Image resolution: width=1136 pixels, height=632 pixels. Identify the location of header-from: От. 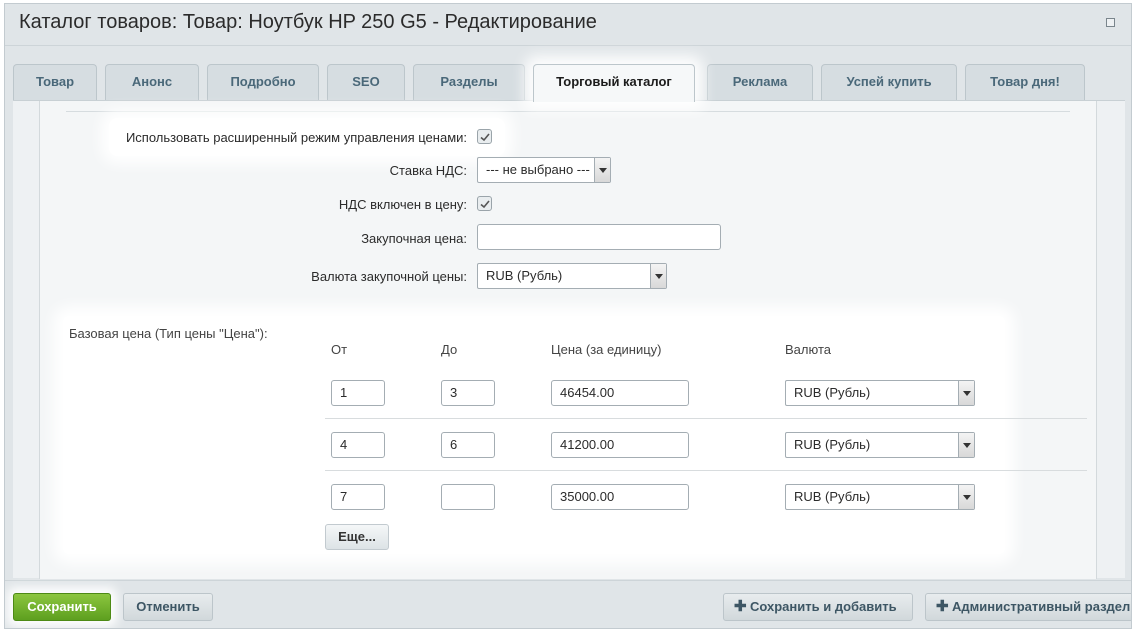
(339, 349).